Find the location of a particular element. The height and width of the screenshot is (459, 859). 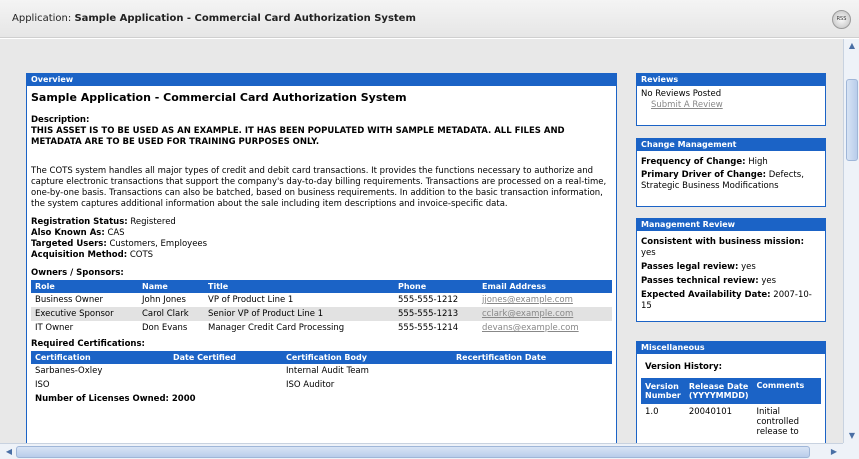

cell-title: Manager Credit Card Processing is located at coordinates (276, 328).